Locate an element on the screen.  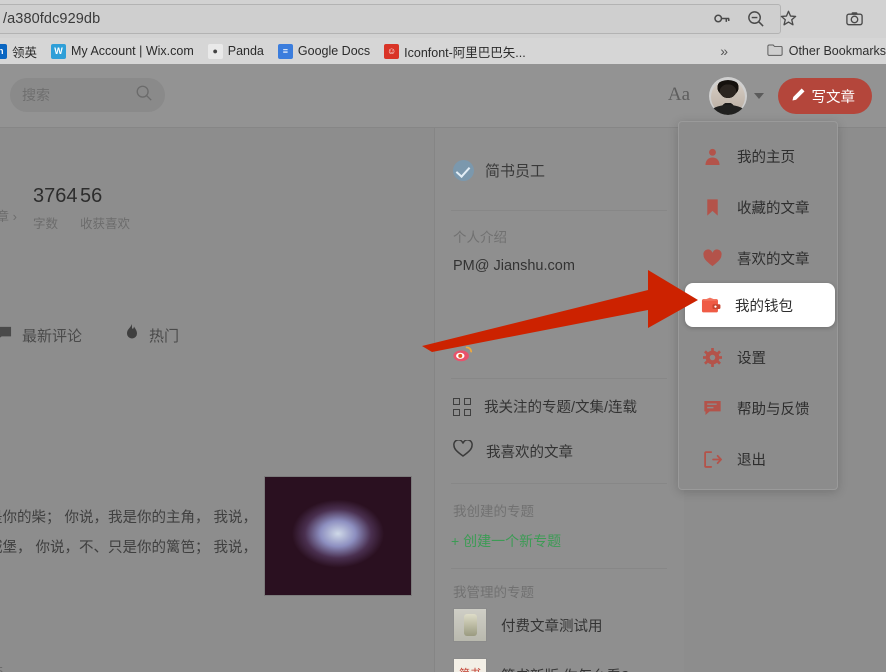
menu-item-liked-articles: 喜欢的文章 is located at coordinates (759, 258).